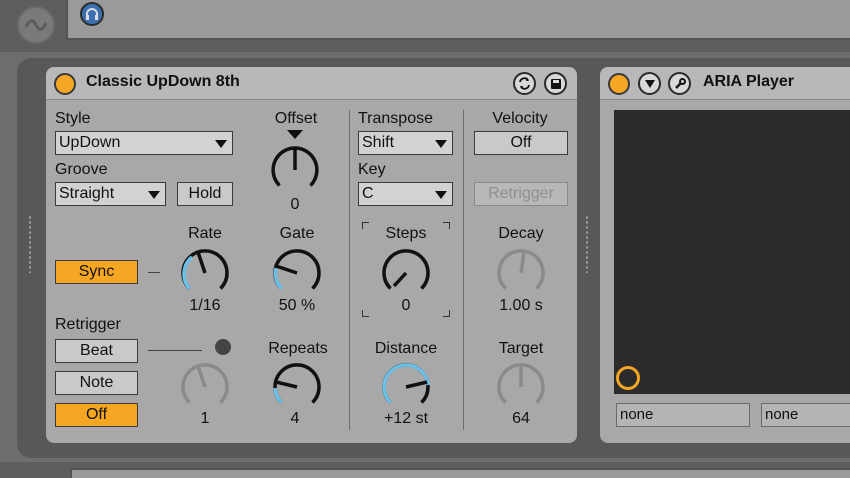 This screenshot has height=478, width=850. I want to click on transpose-value: Shift, so click(378, 142).